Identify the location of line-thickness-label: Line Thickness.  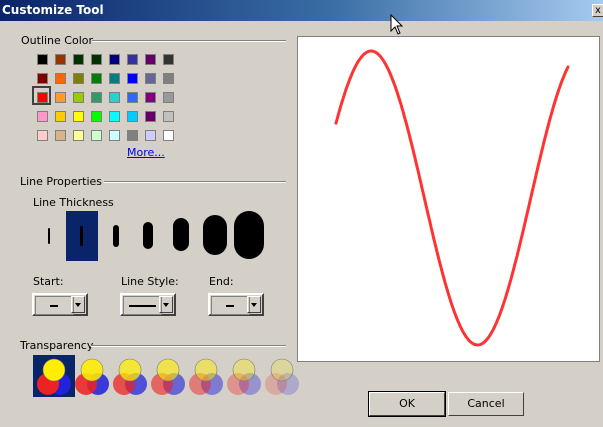
(73, 202).